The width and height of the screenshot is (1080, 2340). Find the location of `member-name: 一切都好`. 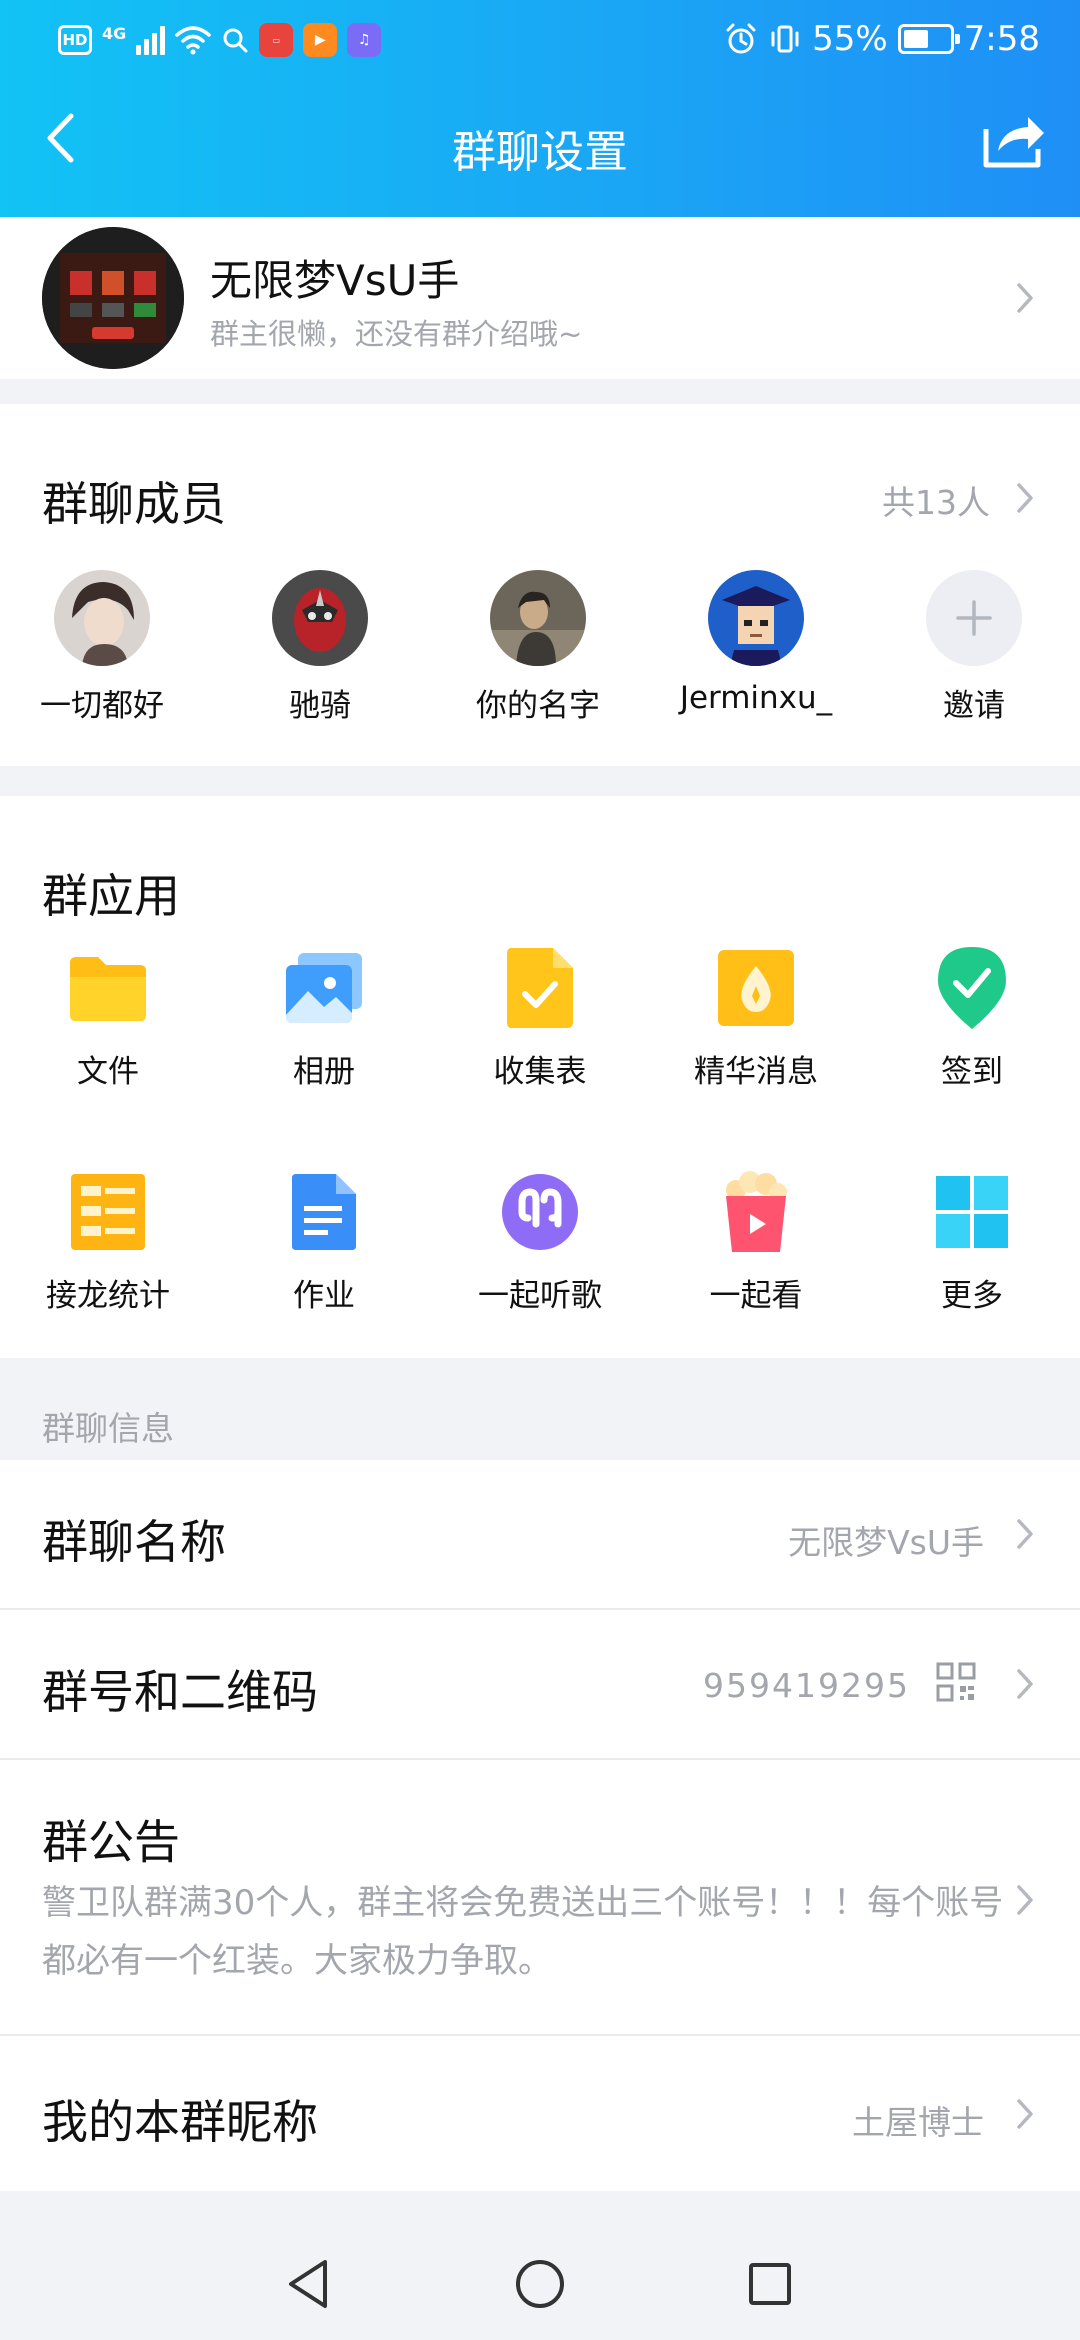

member-name: 一切都好 is located at coordinates (102, 706).